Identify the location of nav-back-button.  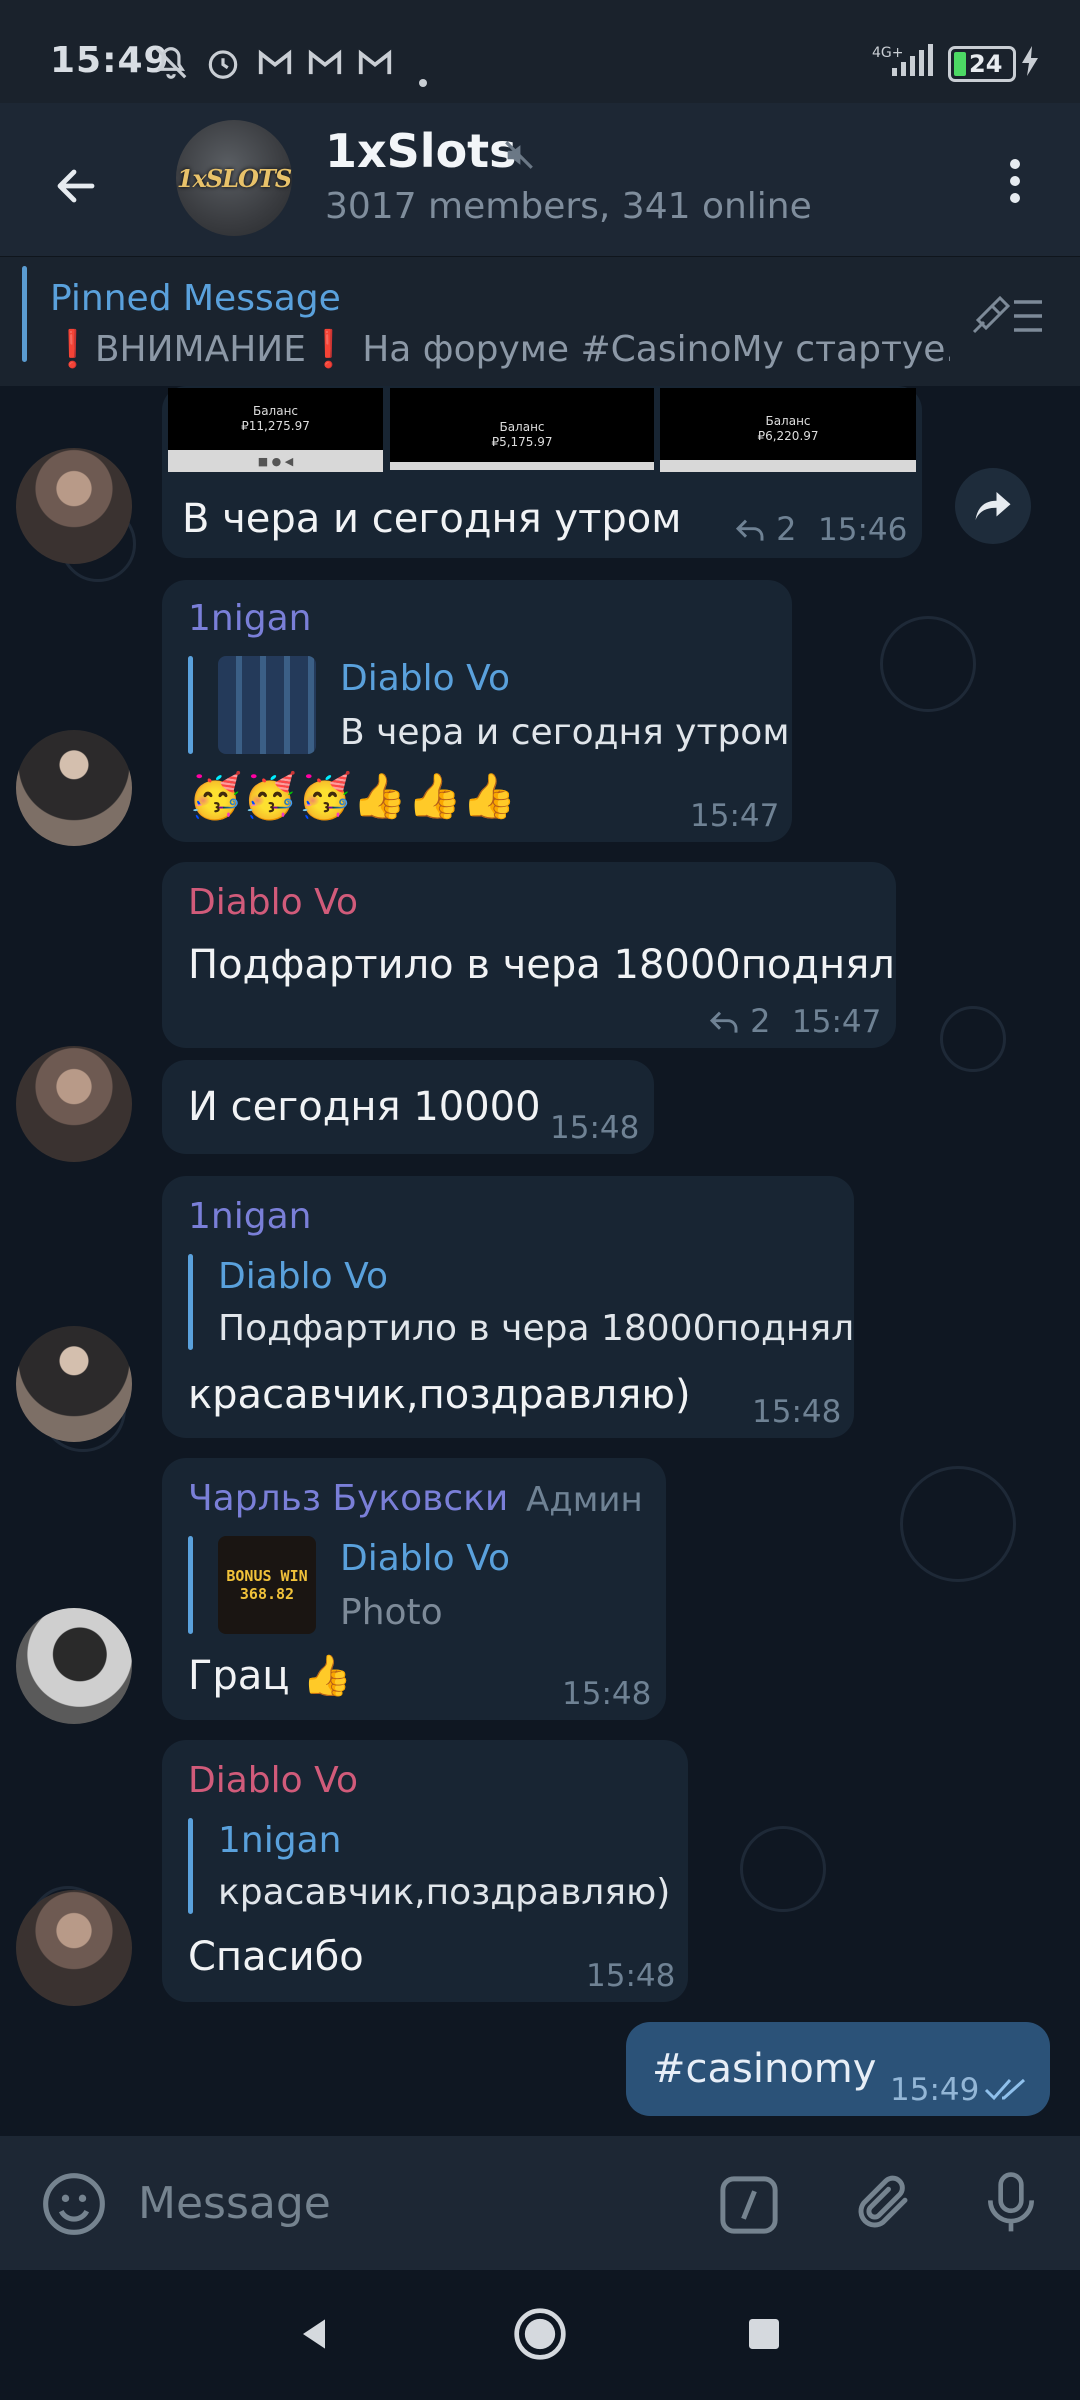
(314, 2336).